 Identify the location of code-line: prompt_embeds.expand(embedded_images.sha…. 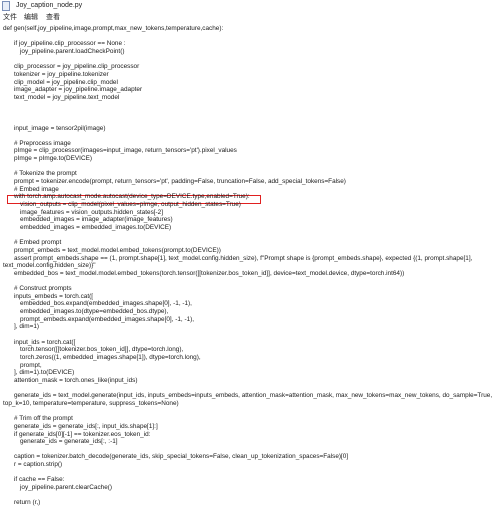
(107, 319).